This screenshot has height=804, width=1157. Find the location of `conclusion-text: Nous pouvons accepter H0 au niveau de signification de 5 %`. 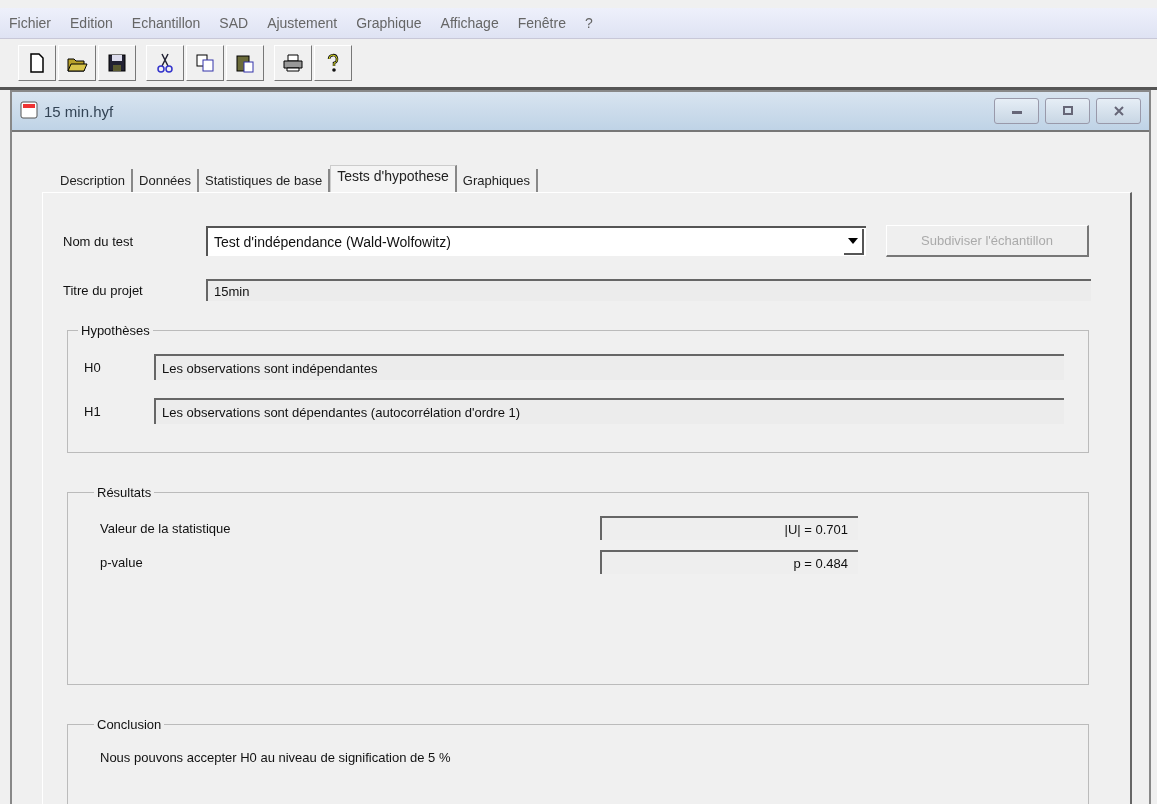

conclusion-text: Nous pouvons accepter H0 au niveau de signification de 5 % is located at coordinates (276, 757).